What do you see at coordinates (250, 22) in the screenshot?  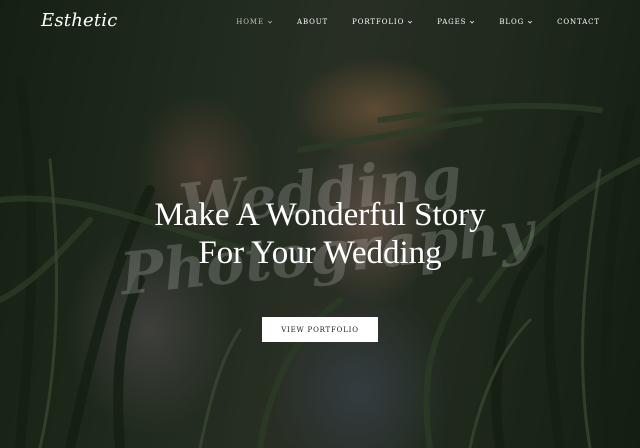 I see `nav-item-label: HOME` at bounding box center [250, 22].